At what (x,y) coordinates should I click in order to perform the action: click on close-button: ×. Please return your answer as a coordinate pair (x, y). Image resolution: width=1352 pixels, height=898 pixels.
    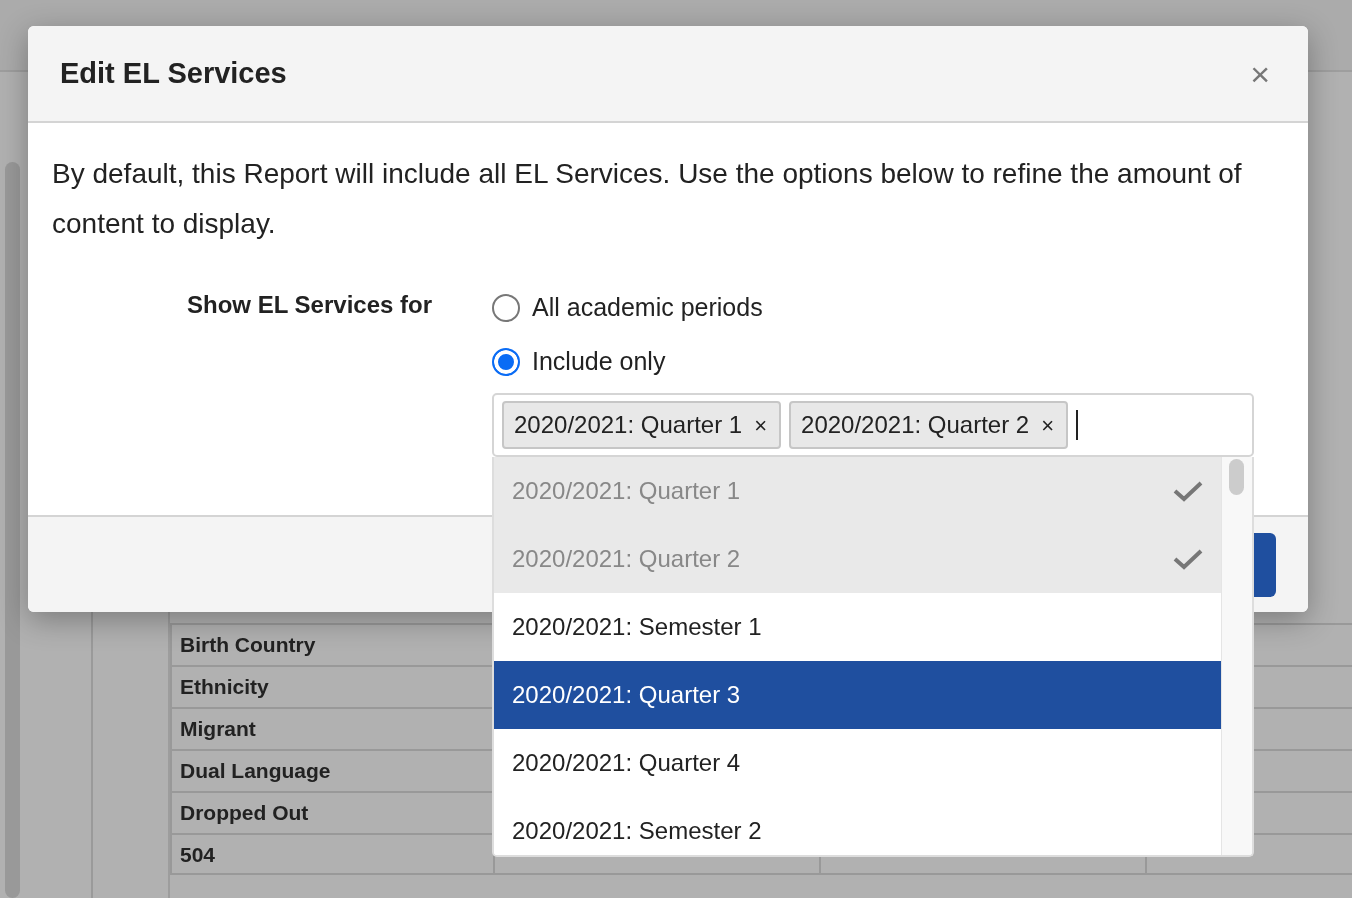
    Looking at the image, I should click on (1260, 73).